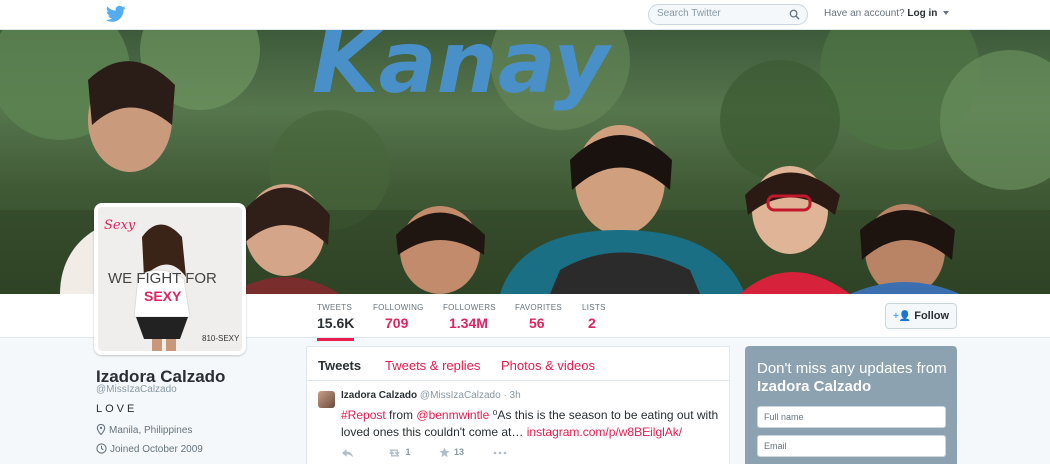 Image resolution: width=1050 pixels, height=464 pixels. What do you see at coordinates (408, 452) in the screenshot?
I see `retweet-count: 1` at bounding box center [408, 452].